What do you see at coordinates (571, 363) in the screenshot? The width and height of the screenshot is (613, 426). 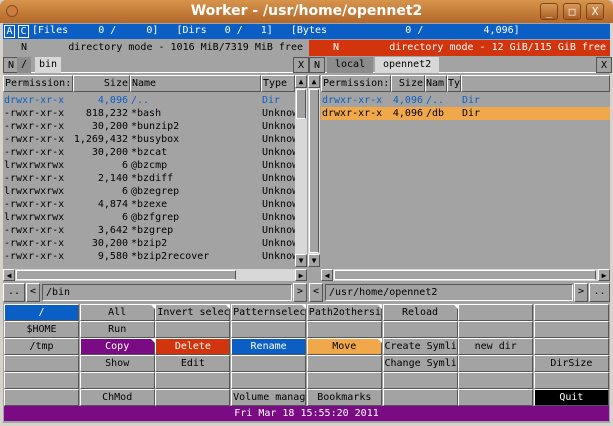 I see `button-dirsize: DirSize` at bounding box center [571, 363].